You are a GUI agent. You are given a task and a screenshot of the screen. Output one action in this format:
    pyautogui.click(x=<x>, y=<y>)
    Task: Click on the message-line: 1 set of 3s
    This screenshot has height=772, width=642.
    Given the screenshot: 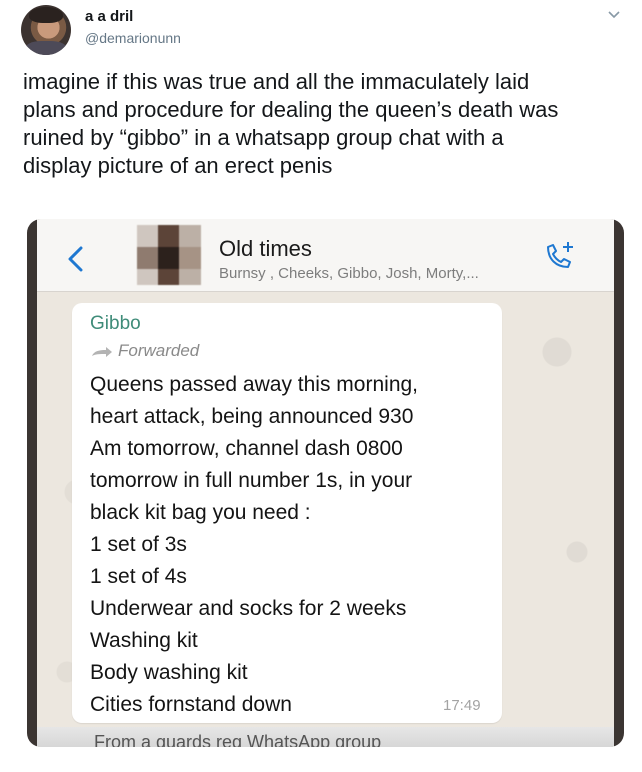 What is the action you would take?
    pyautogui.click(x=138, y=544)
    